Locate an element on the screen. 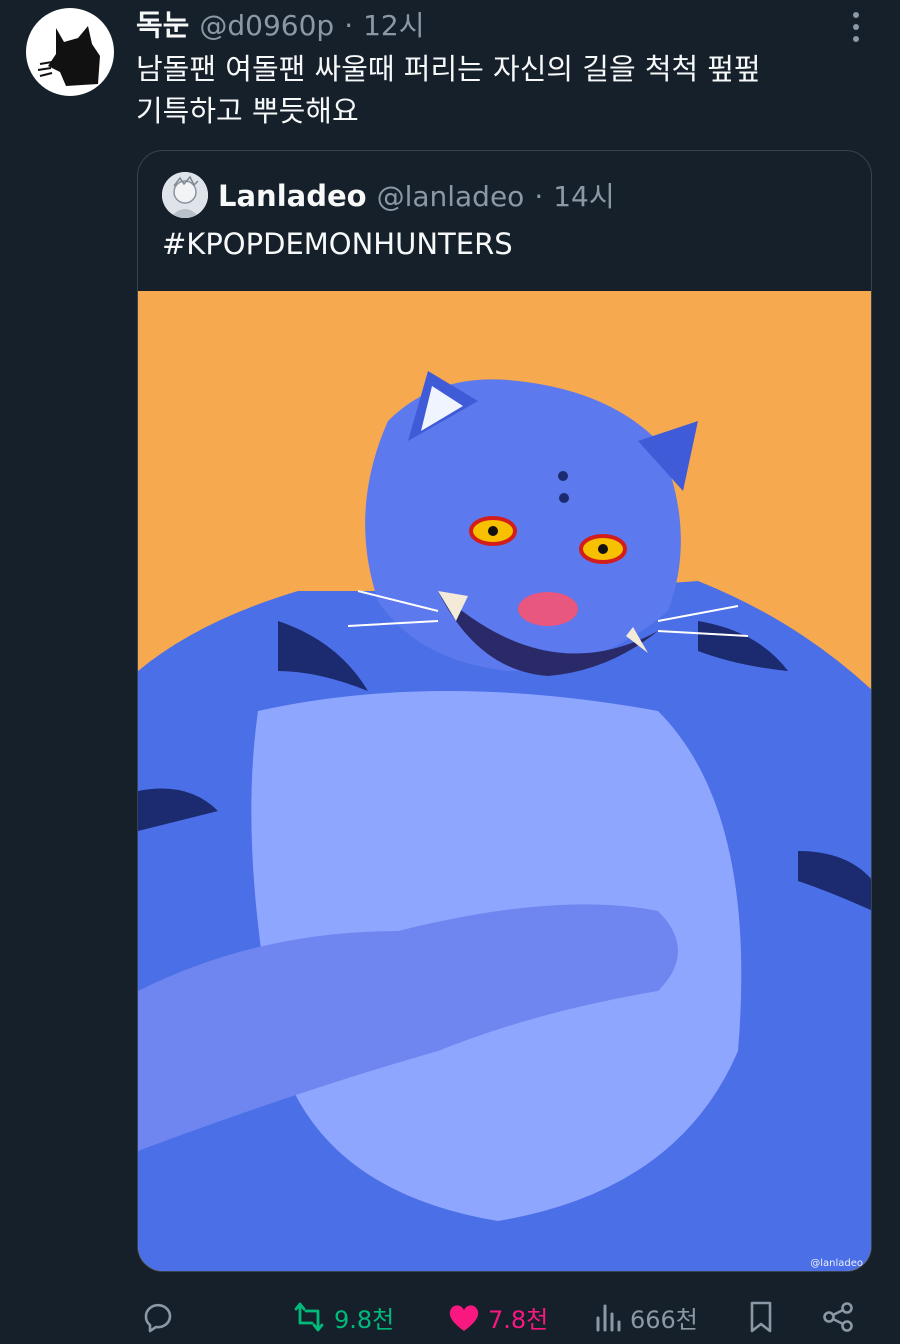 This screenshot has width=900, height=1344. character-avatar-icon is located at coordinates (185, 195).